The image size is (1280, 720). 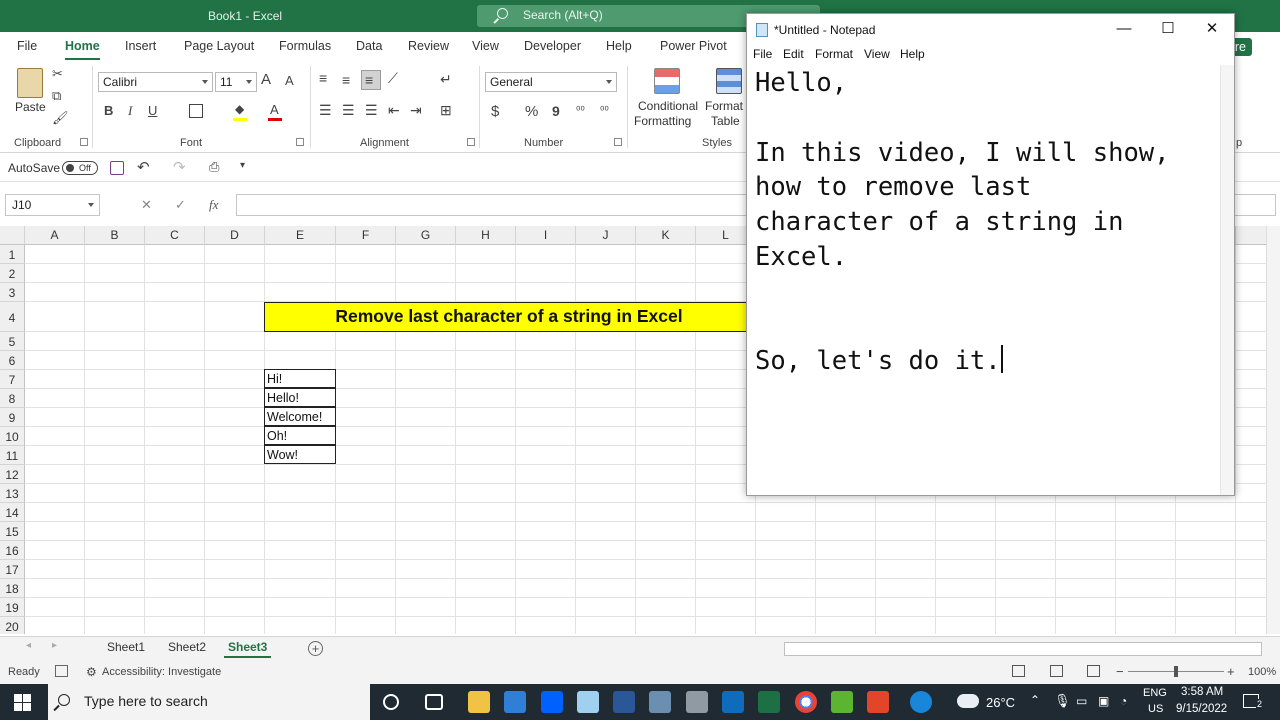 I want to click on redo-icon: ↷, so click(x=179, y=167).